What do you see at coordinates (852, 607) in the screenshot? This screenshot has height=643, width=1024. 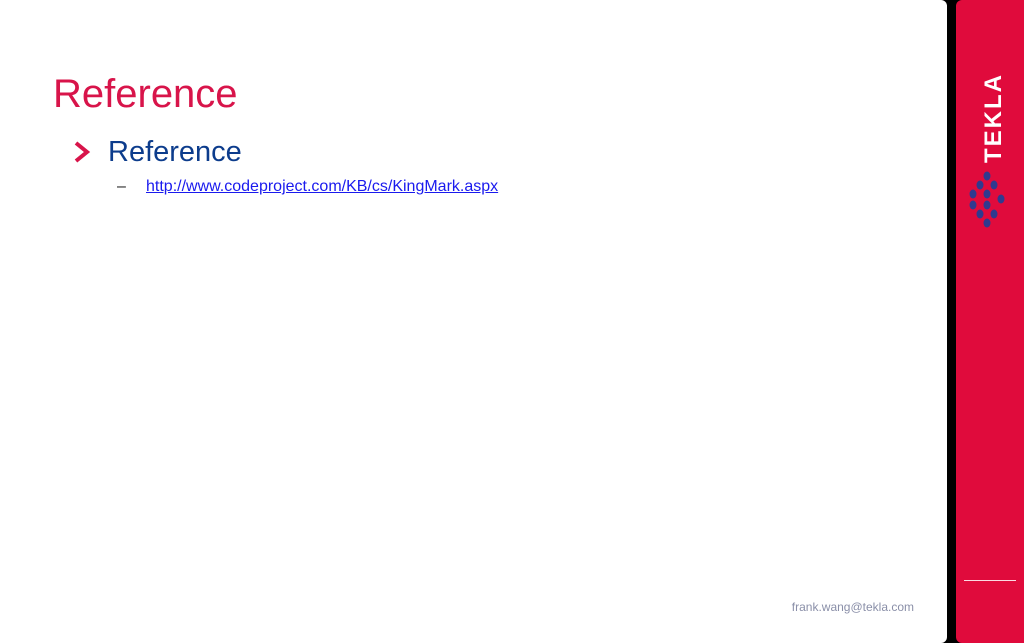 I see `footer-email: frank.wang@tekla.com` at bounding box center [852, 607].